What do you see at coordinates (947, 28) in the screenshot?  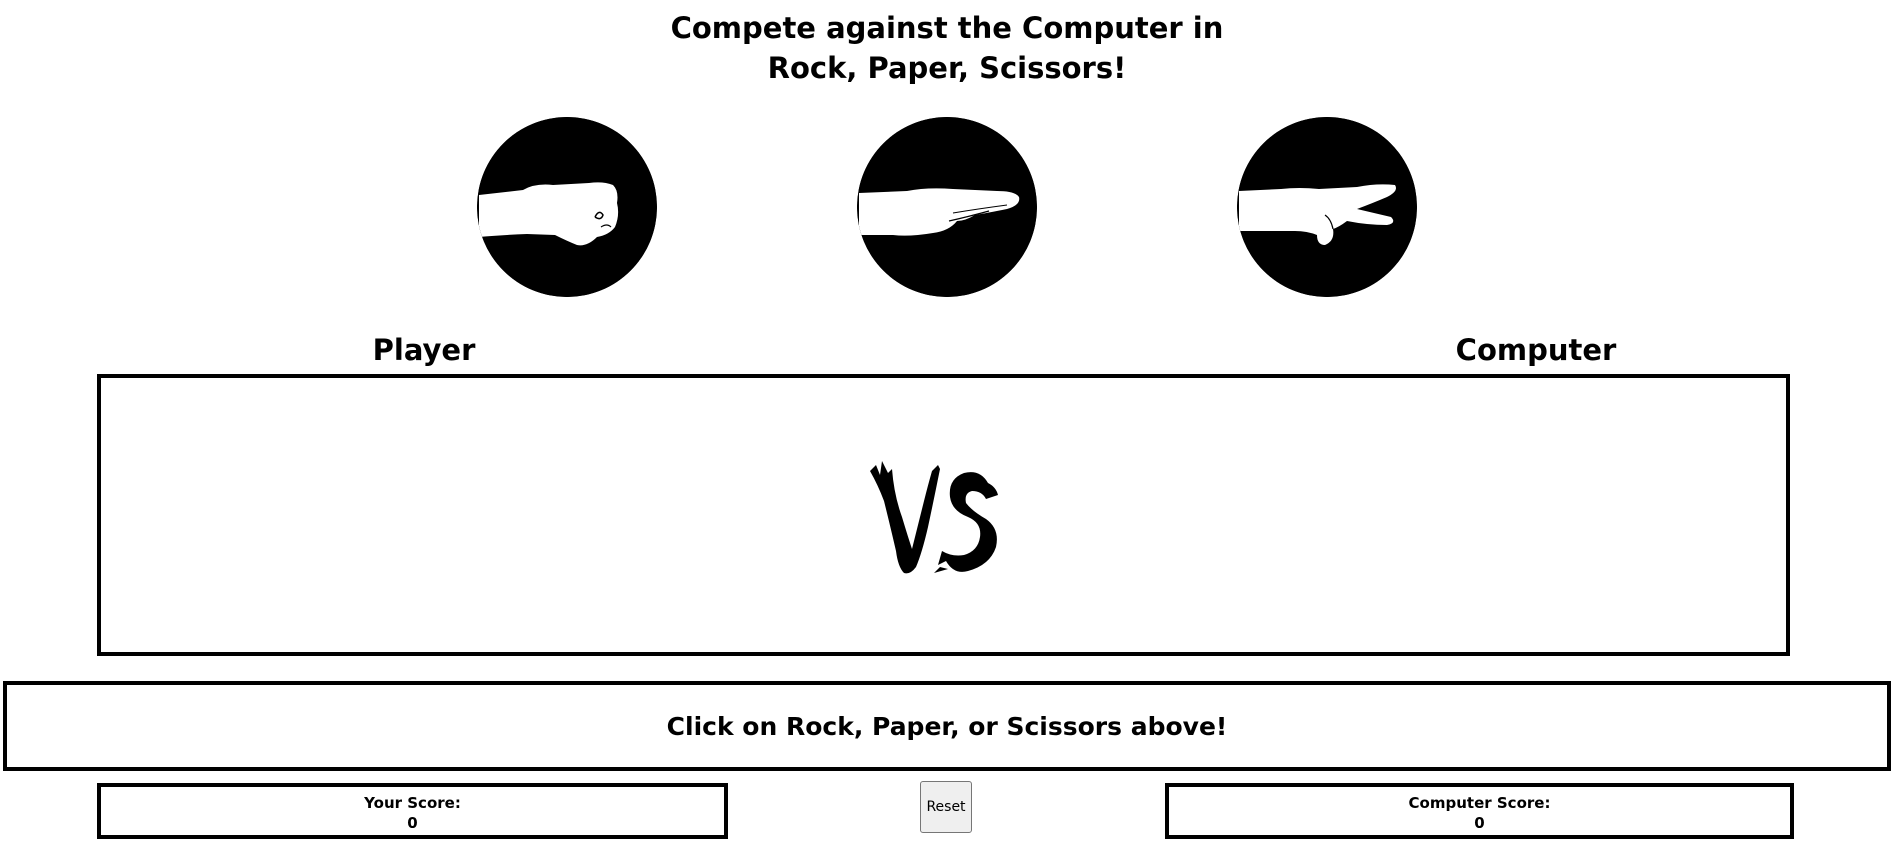 I see `title-line-1: Compete against the Computer in` at bounding box center [947, 28].